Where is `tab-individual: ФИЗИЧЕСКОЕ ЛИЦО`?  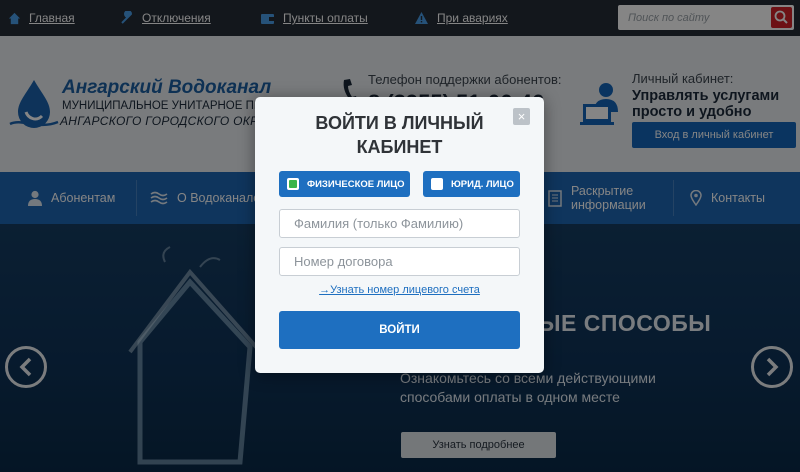
tab-individual: ФИЗИЧЕСКОЕ ЛИЦО is located at coordinates (344, 184).